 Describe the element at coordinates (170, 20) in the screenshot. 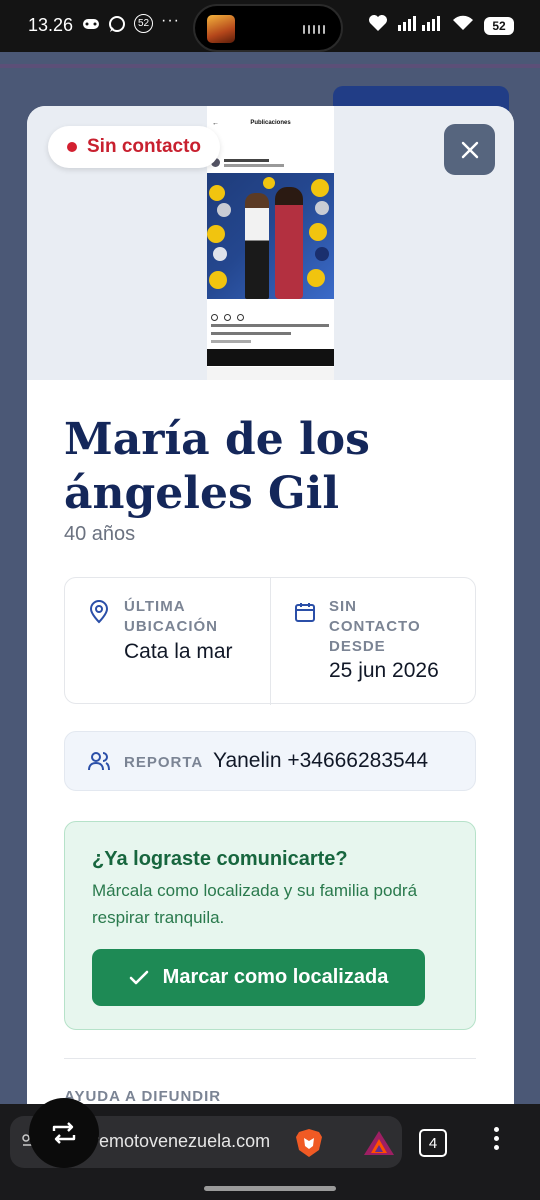

I see `more-notifications-icon: ···` at that location.